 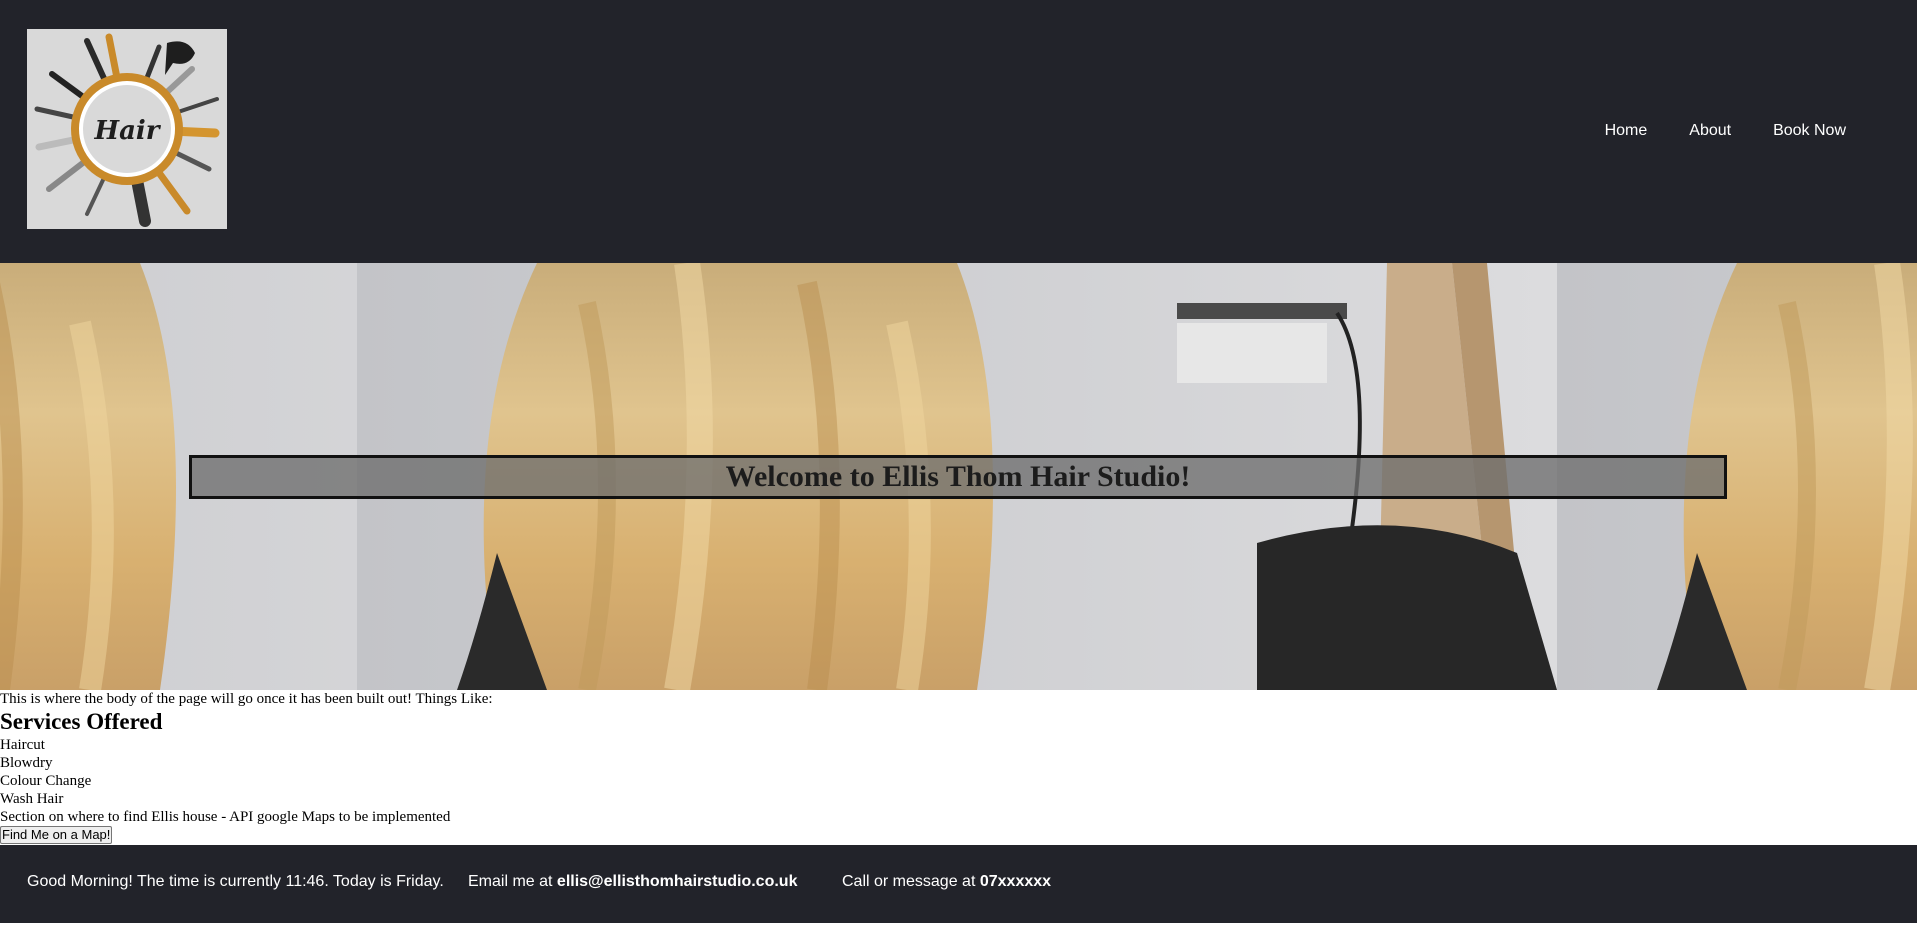 What do you see at coordinates (1809, 131) in the screenshot?
I see `nav-book-now-link: Book Now` at bounding box center [1809, 131].